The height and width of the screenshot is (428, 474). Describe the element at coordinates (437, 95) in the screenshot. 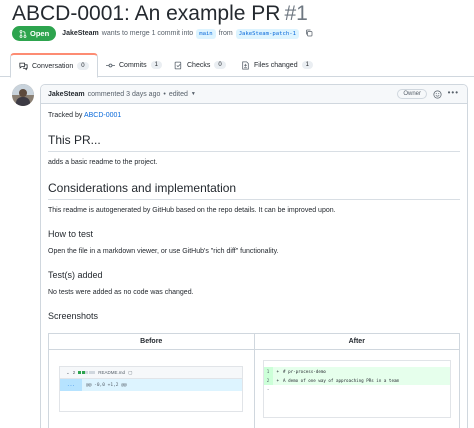

I see `smiley-icon` at that location.